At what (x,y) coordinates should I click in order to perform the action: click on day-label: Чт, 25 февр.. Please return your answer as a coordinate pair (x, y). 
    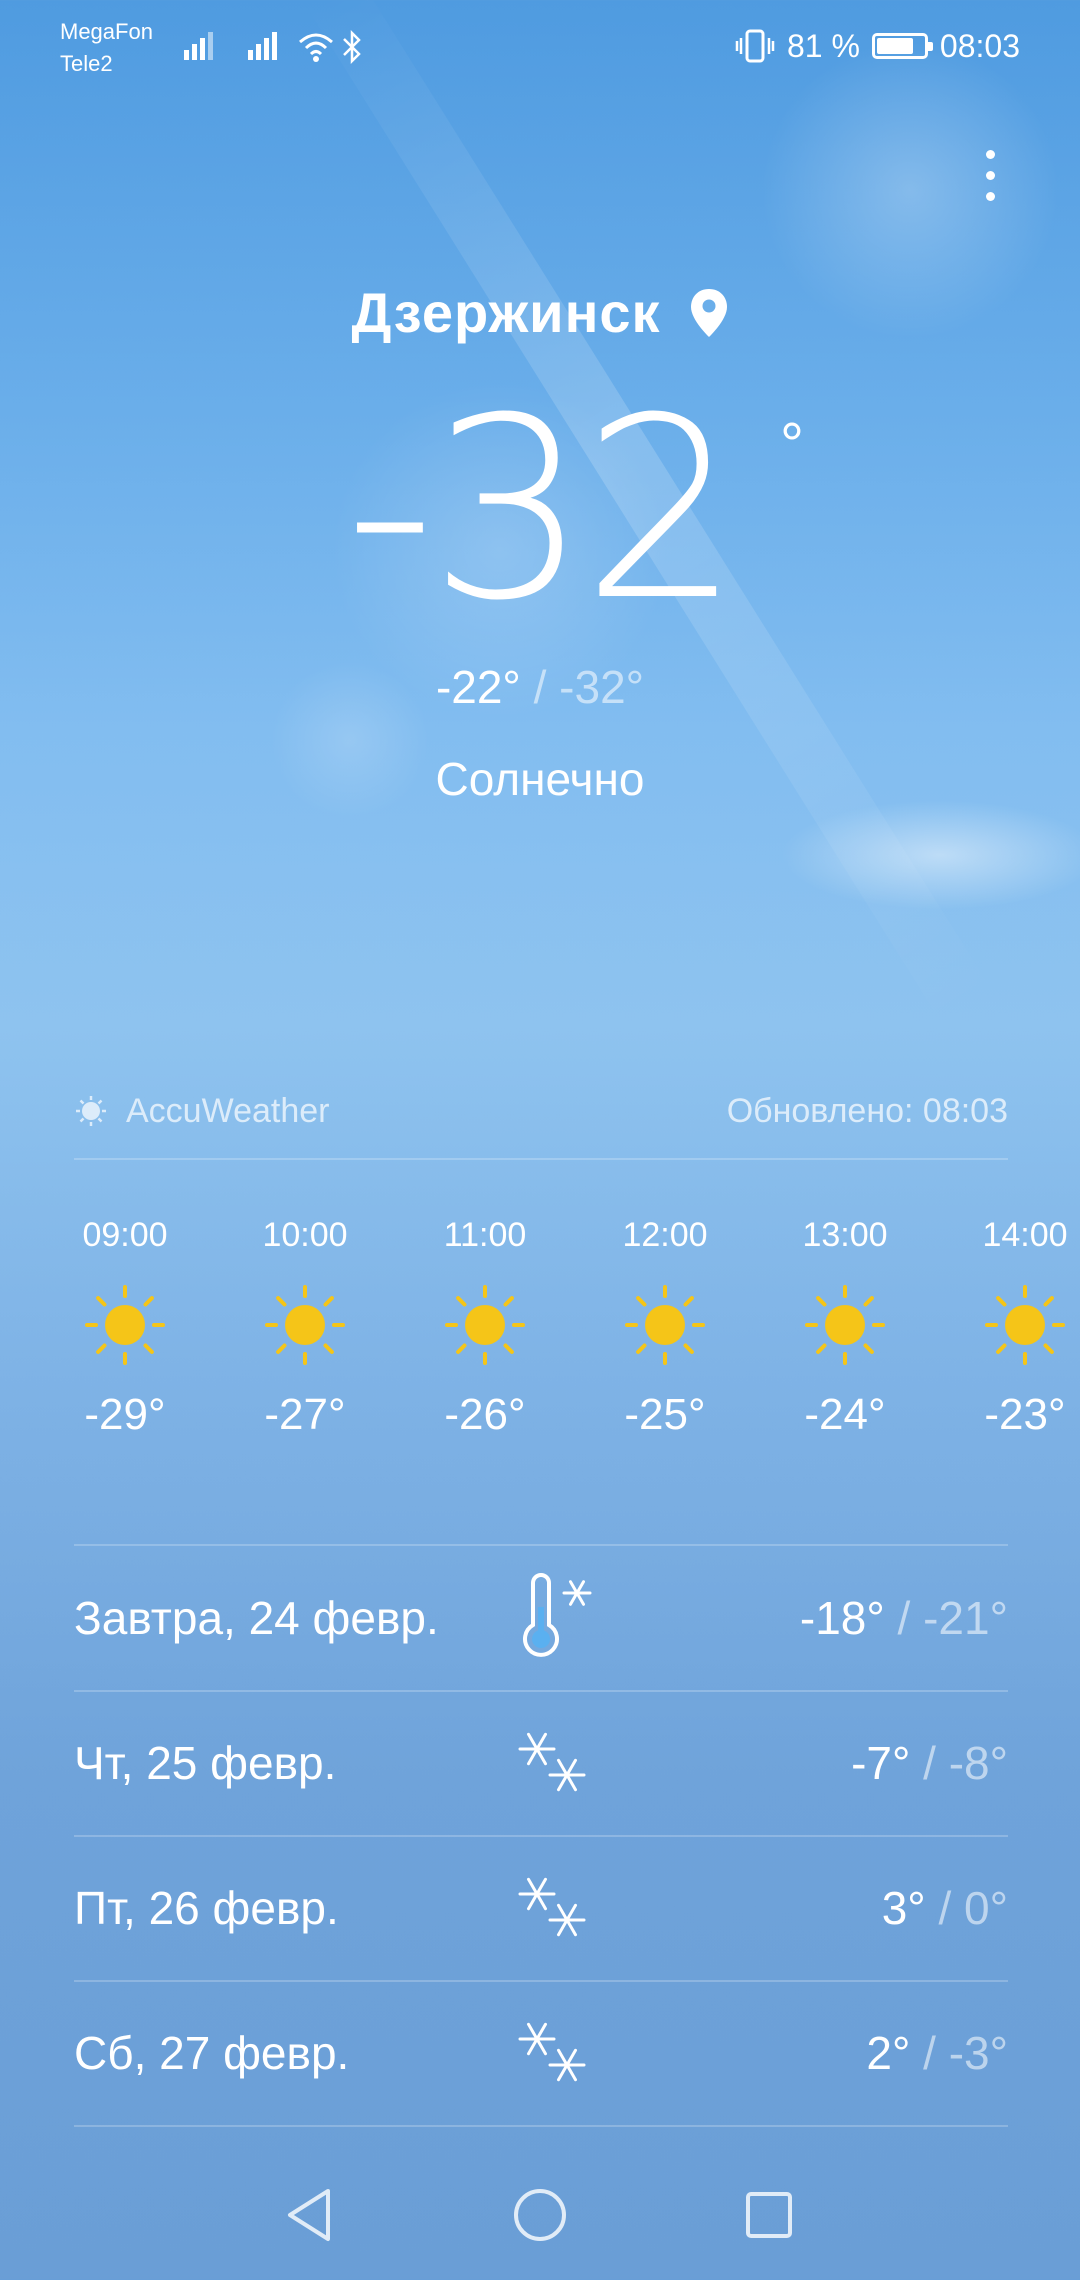
    Looking at the image, I should click on (205, 1763).